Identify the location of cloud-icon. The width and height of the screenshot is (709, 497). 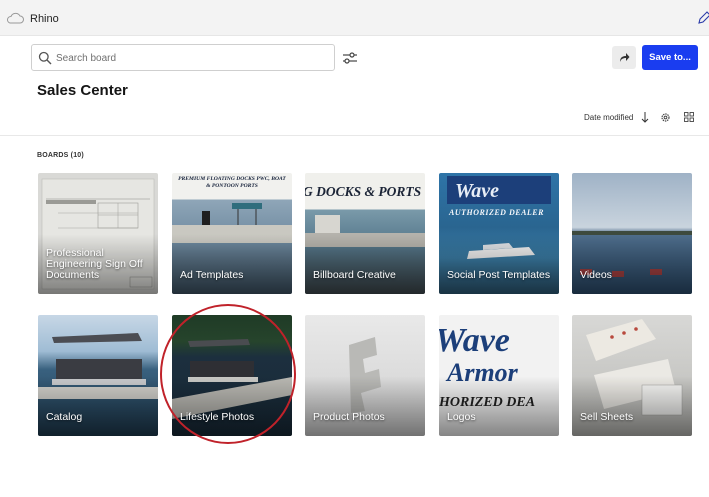
(15, 18).